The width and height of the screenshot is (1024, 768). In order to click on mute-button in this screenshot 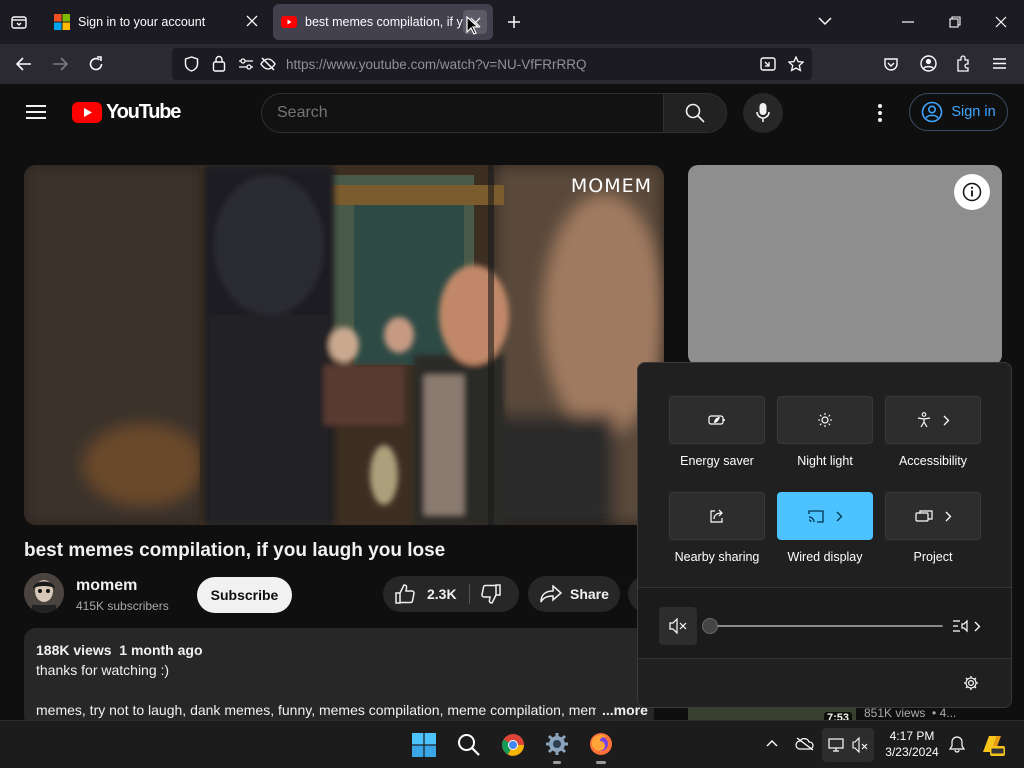, I will do `click(678, 626)`.